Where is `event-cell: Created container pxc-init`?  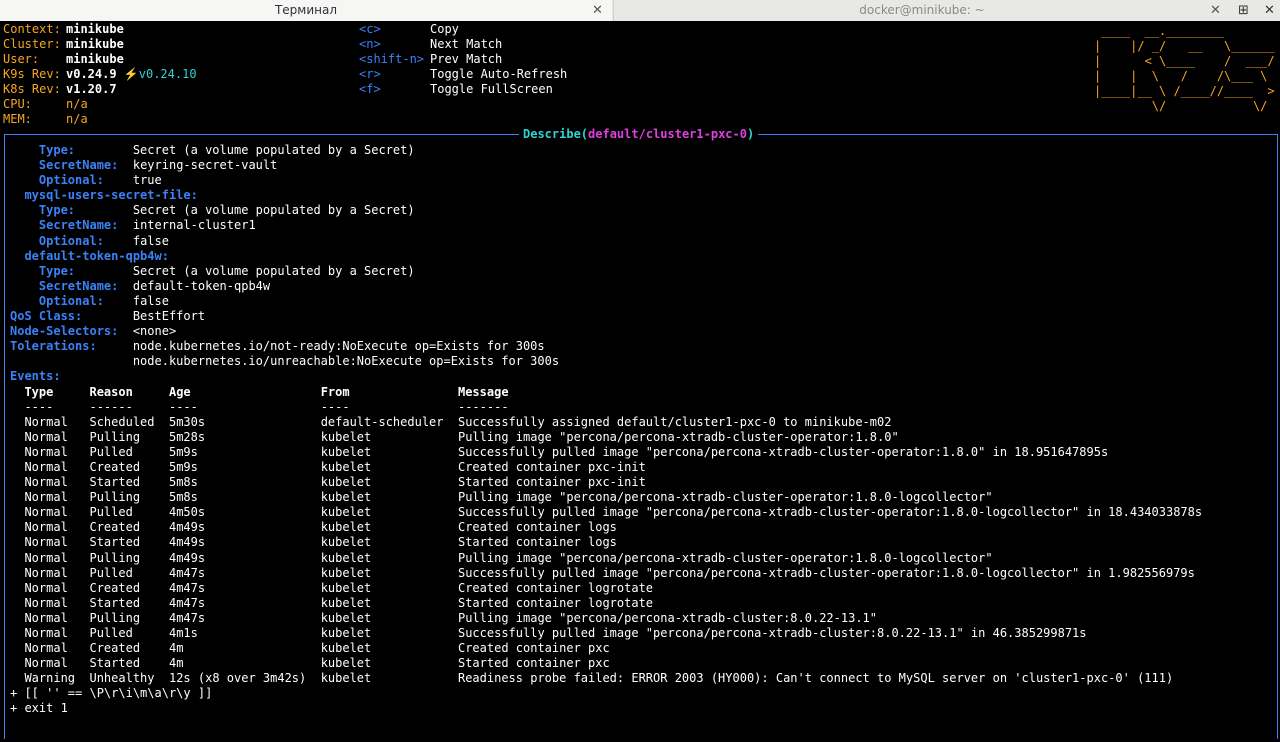 event-cell: Created container pxc-init is located at coordinates (551, 466).